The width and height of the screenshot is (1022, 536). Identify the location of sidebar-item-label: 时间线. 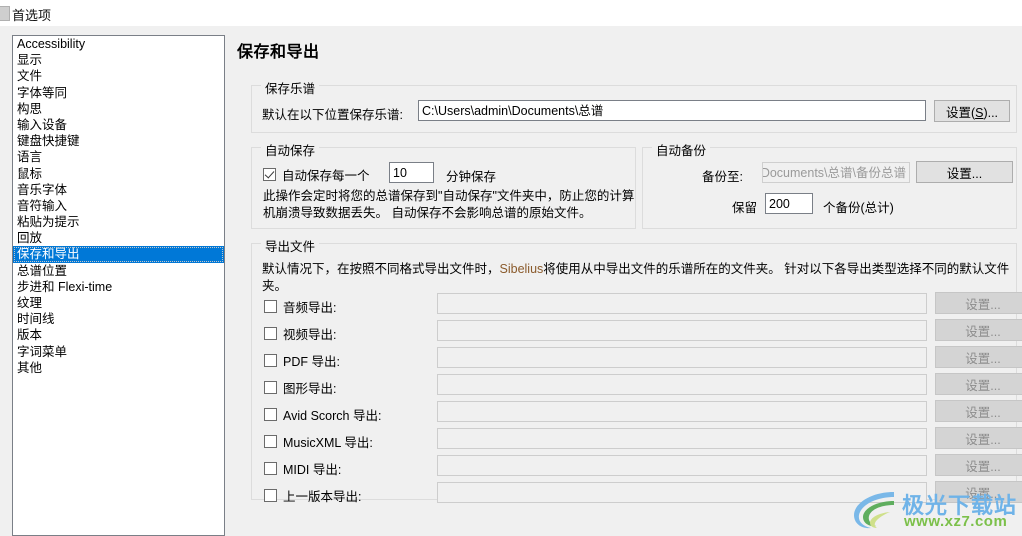
(36, 319).